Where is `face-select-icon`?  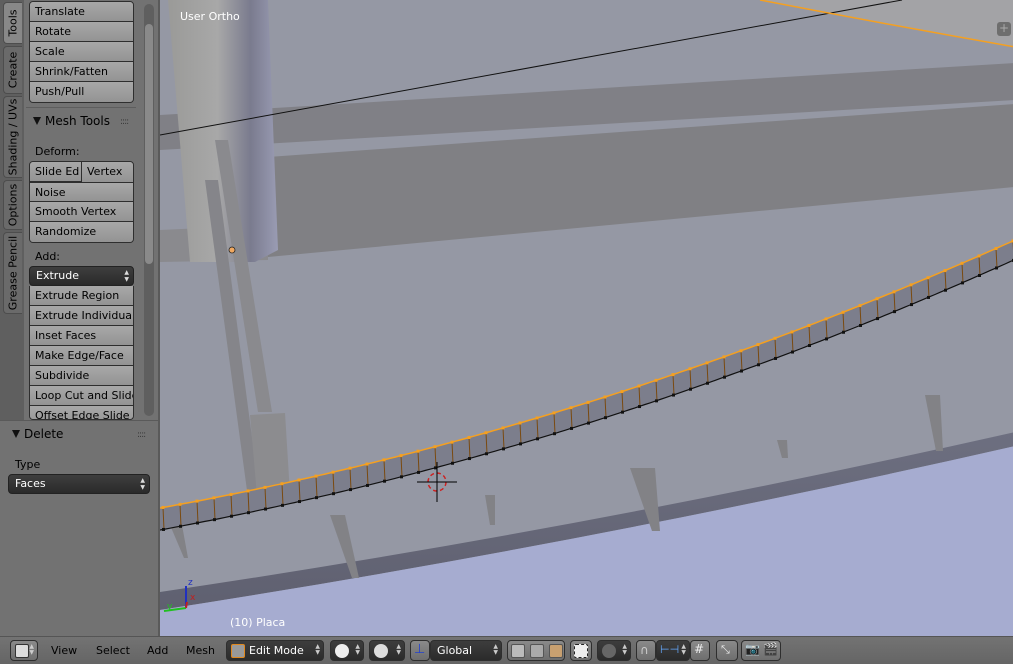
face-select-icon is located at coordinates (556, 651).